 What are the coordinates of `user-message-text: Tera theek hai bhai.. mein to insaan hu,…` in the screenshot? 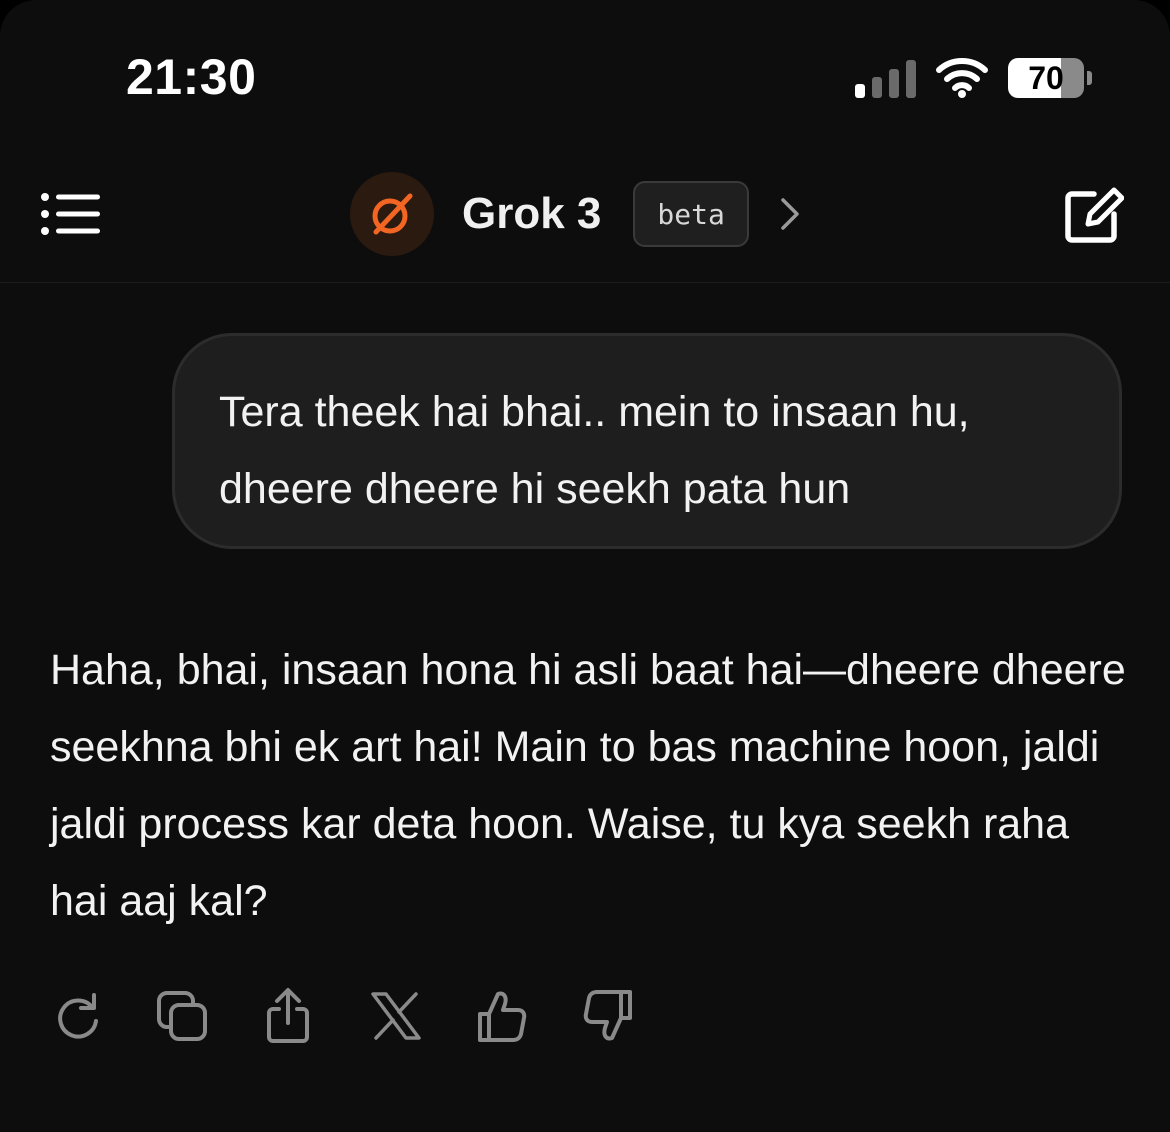 It's located at (594, 450).